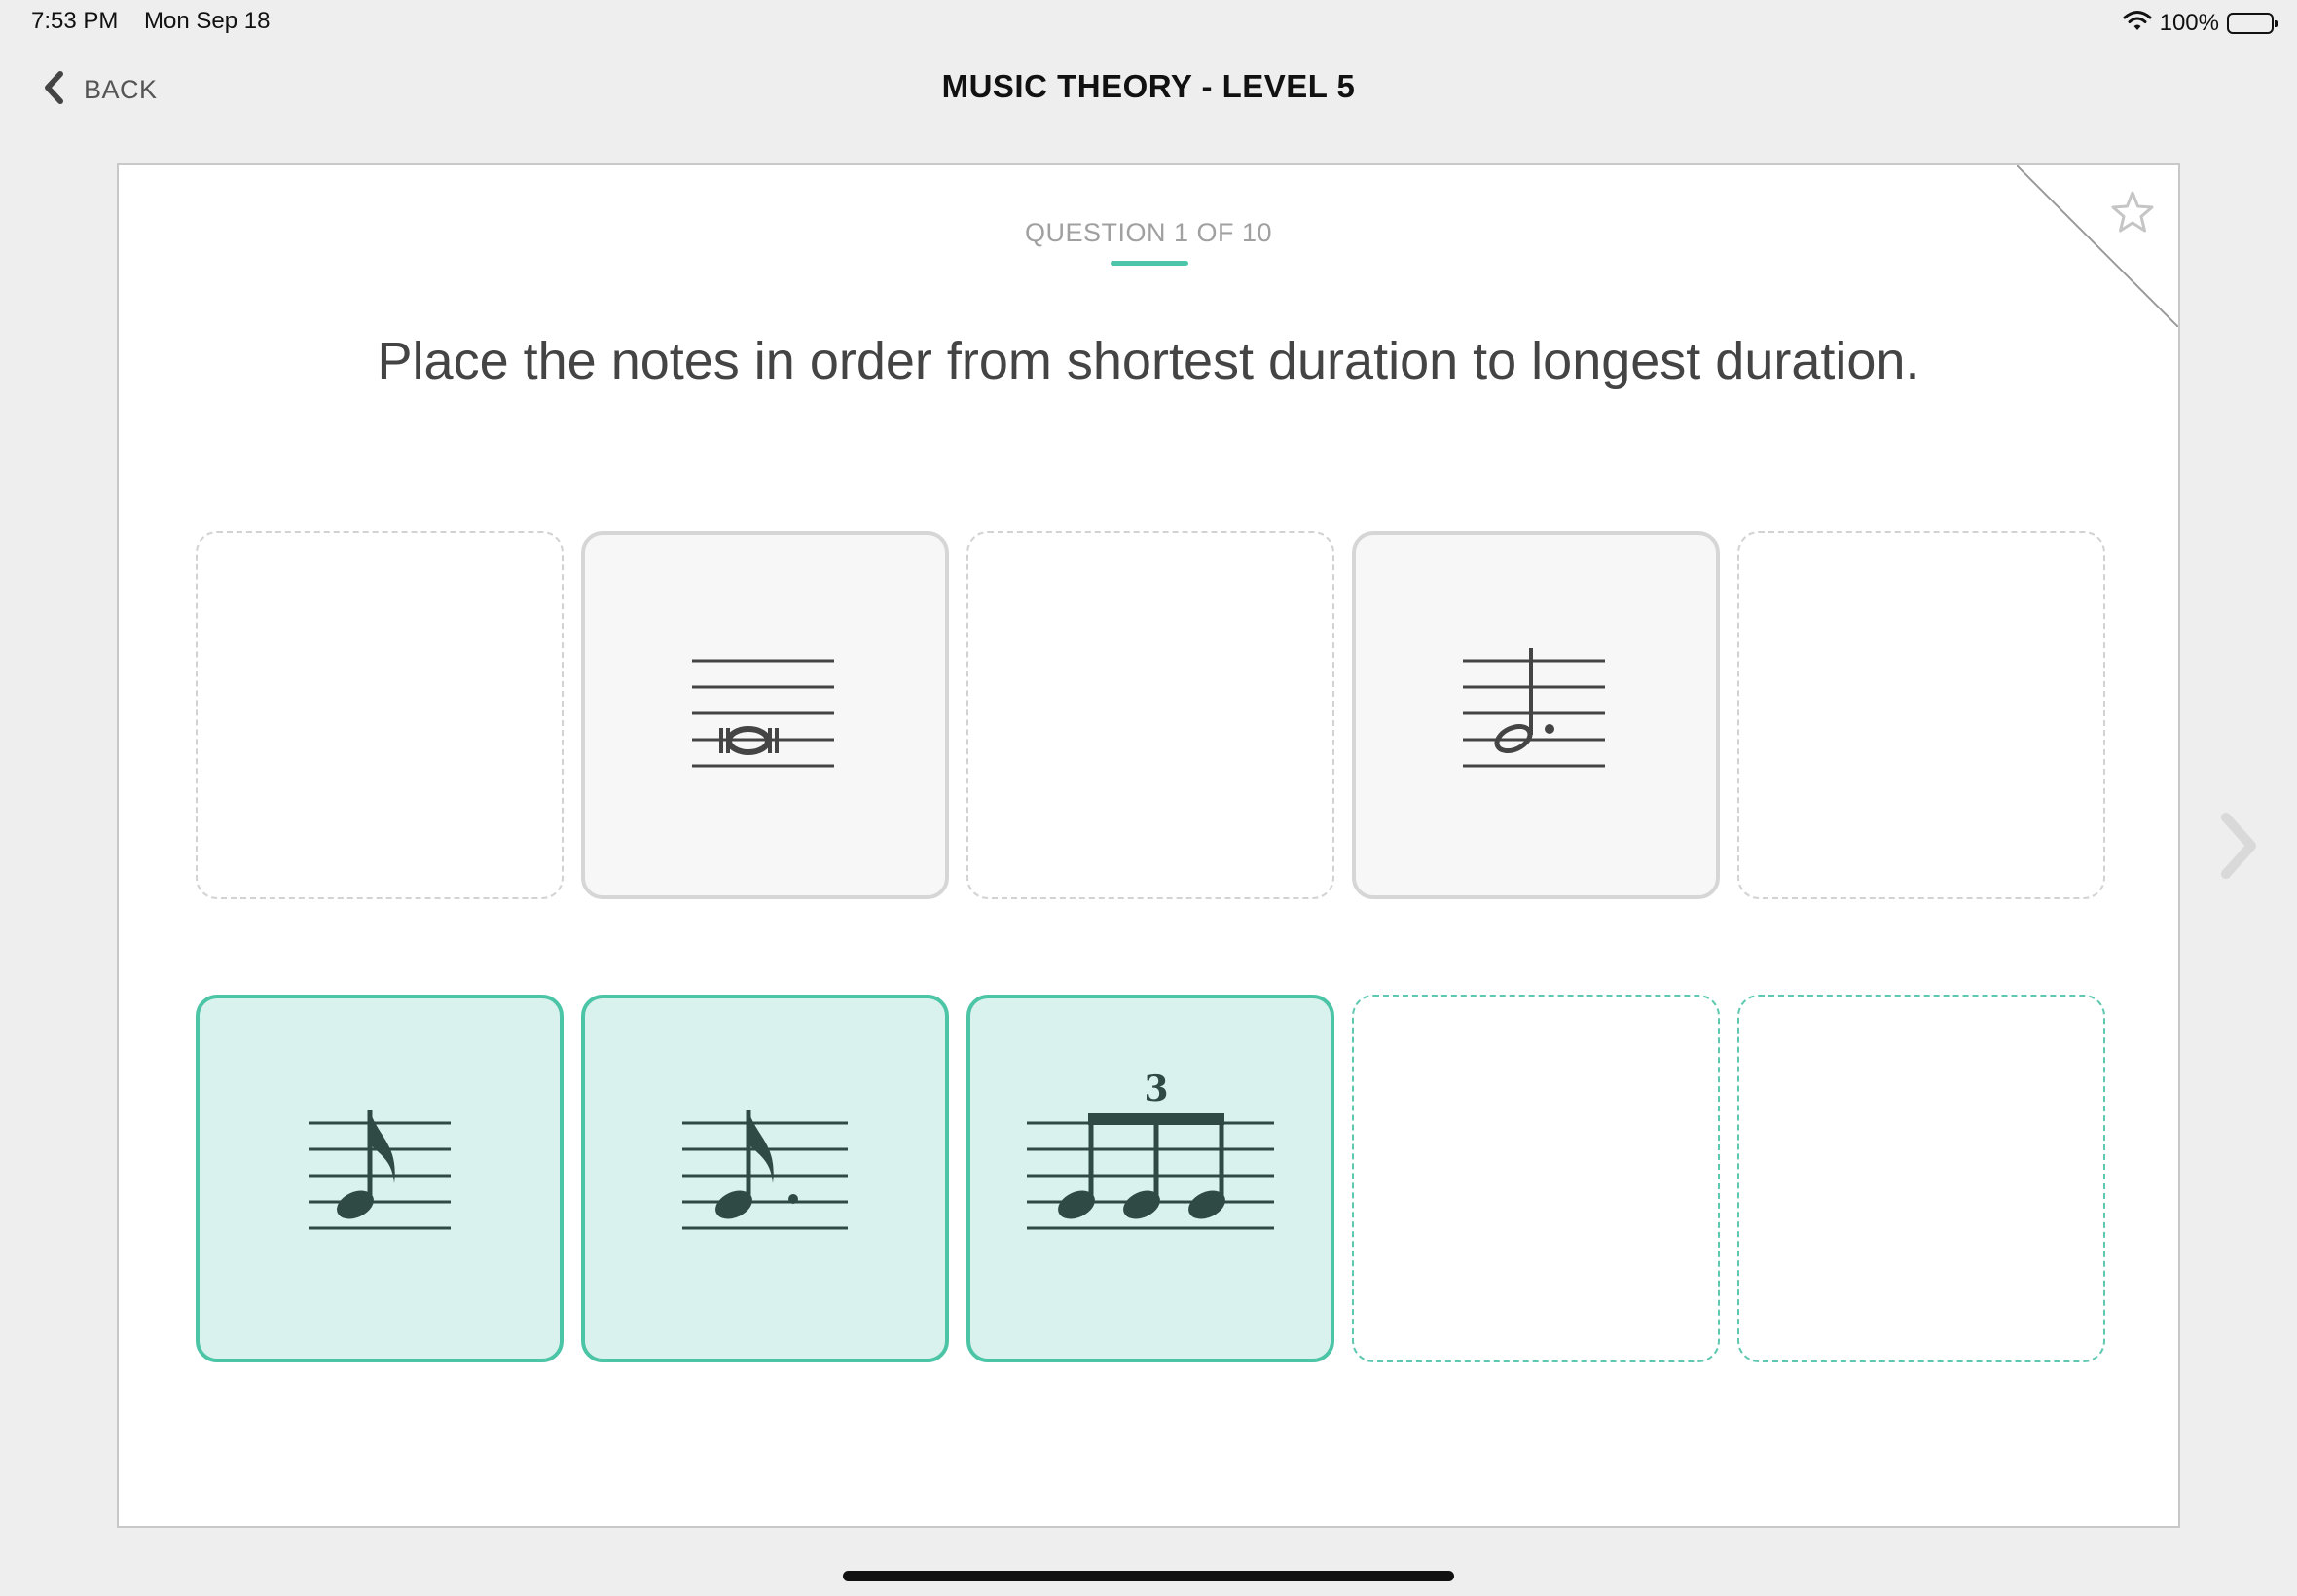 Image resolution: width=2297 pixels, height=1596 pixels. Describe the element at coordinates (380, 1170) in the screenshot. I see `eighth-note-icon` at that location.